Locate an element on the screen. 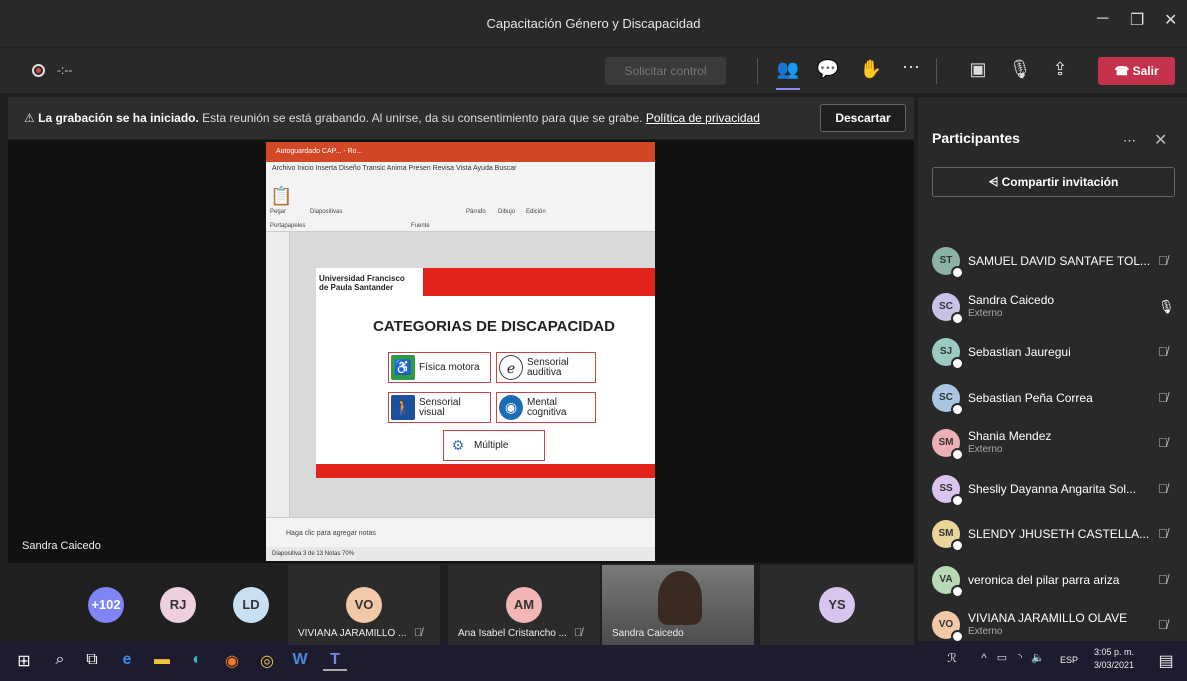 This screenshot has height=681, width=1187. mic-icon: 🎙 is located at coordinates (1166, 306).